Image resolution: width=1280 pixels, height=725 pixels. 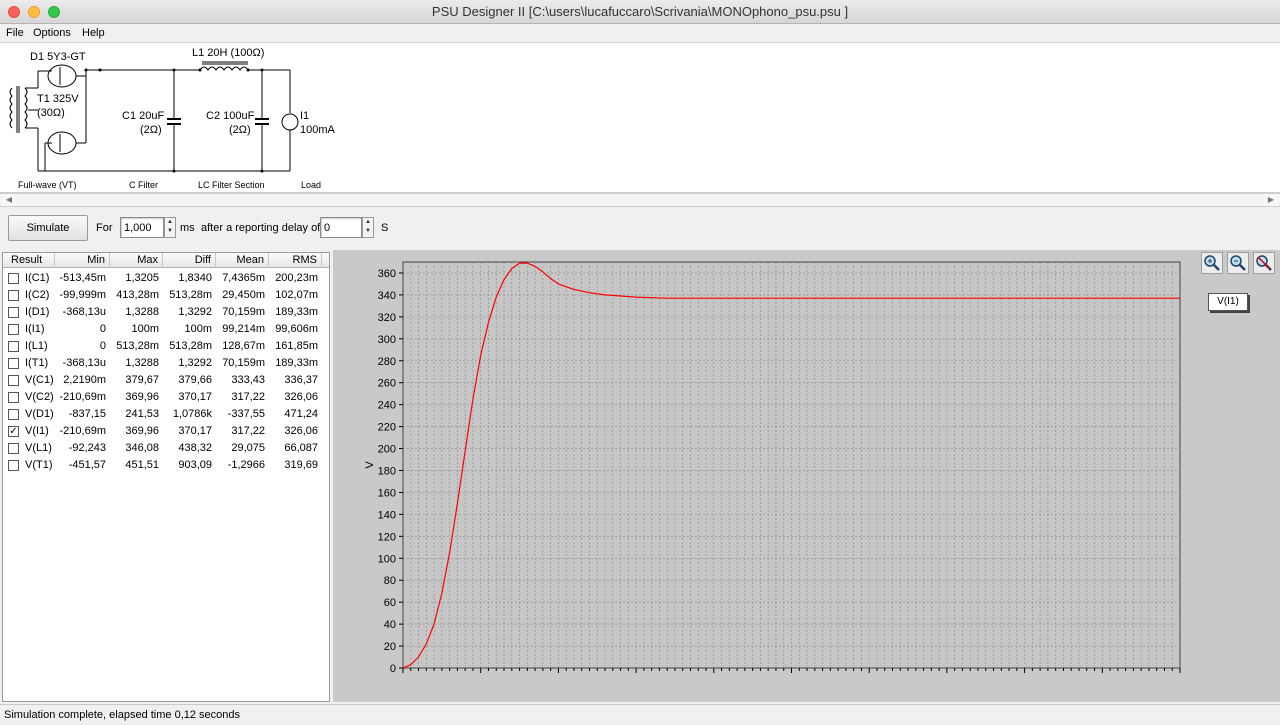 I want to click on table-row: V(C1) 2,2190m 379,67 379,66 333,43 336,37, so click(x=166, y=380).